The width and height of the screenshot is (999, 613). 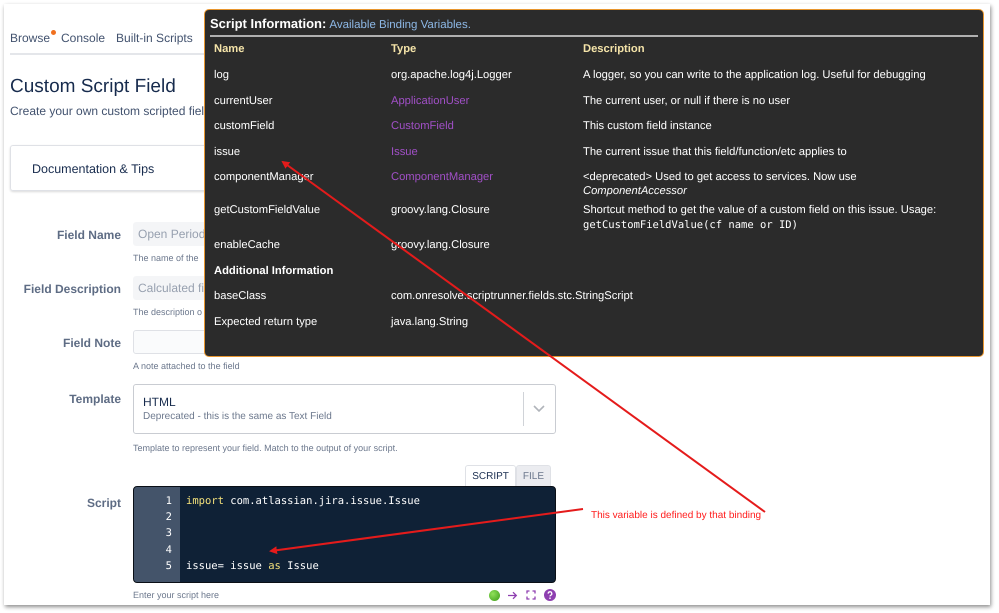 I want to click on variable-name: getCustomFieldValue, so click(x=267, y=210).